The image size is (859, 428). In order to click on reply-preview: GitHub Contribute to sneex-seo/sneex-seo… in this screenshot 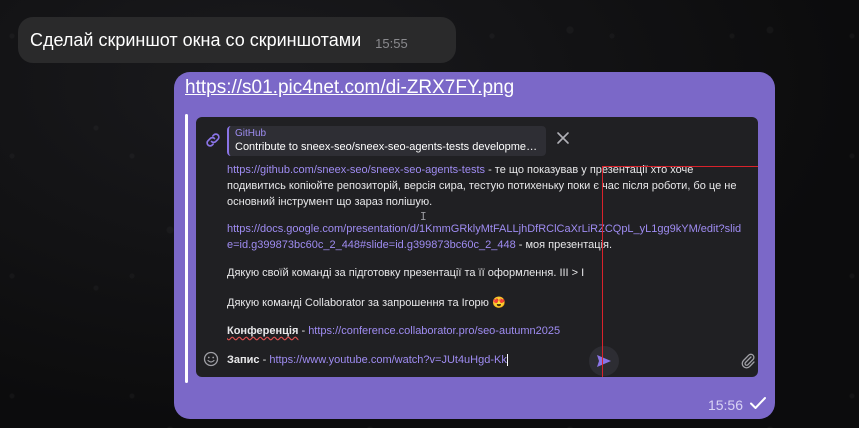, I will do `click(386, 141)`.